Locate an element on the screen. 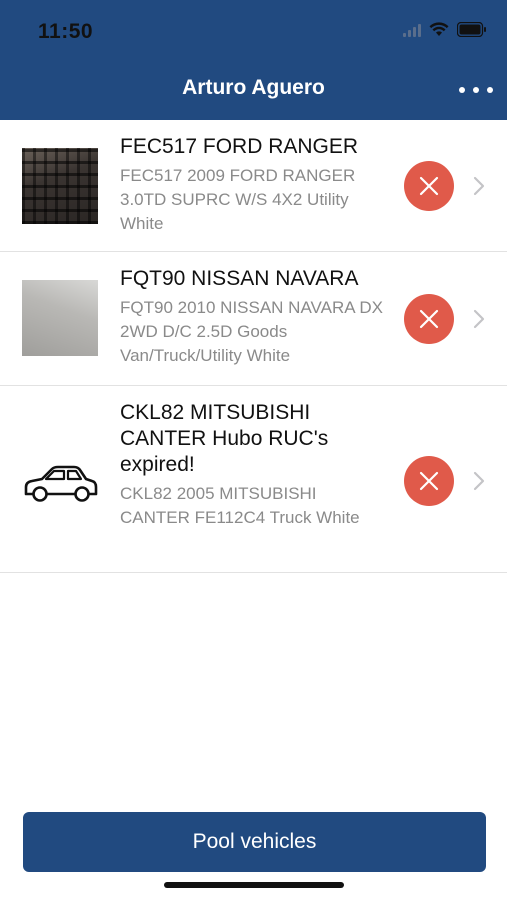 Image resolution: width=507 pixels, height=900 pixels. cellular-signal-icon is located at coordinates (412, 30).